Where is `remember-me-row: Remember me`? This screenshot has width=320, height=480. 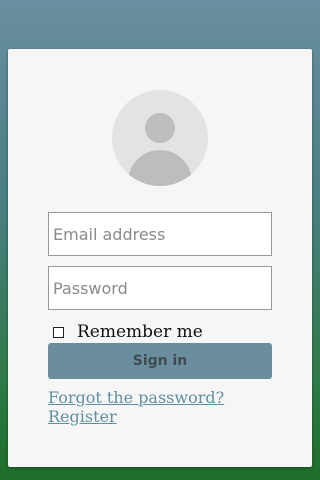
remember-me-row: Remember me is located at coordinates (128, 332).